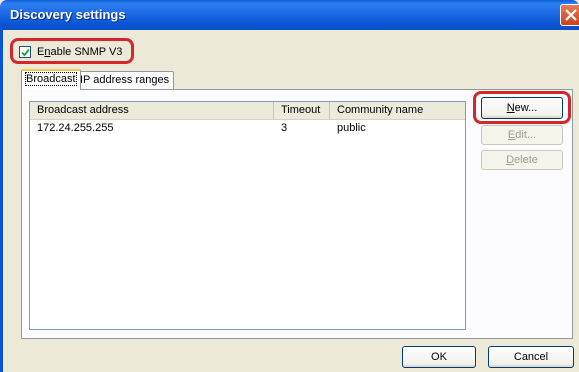  I want to click on delete-button: Delete, so click(522, 160).